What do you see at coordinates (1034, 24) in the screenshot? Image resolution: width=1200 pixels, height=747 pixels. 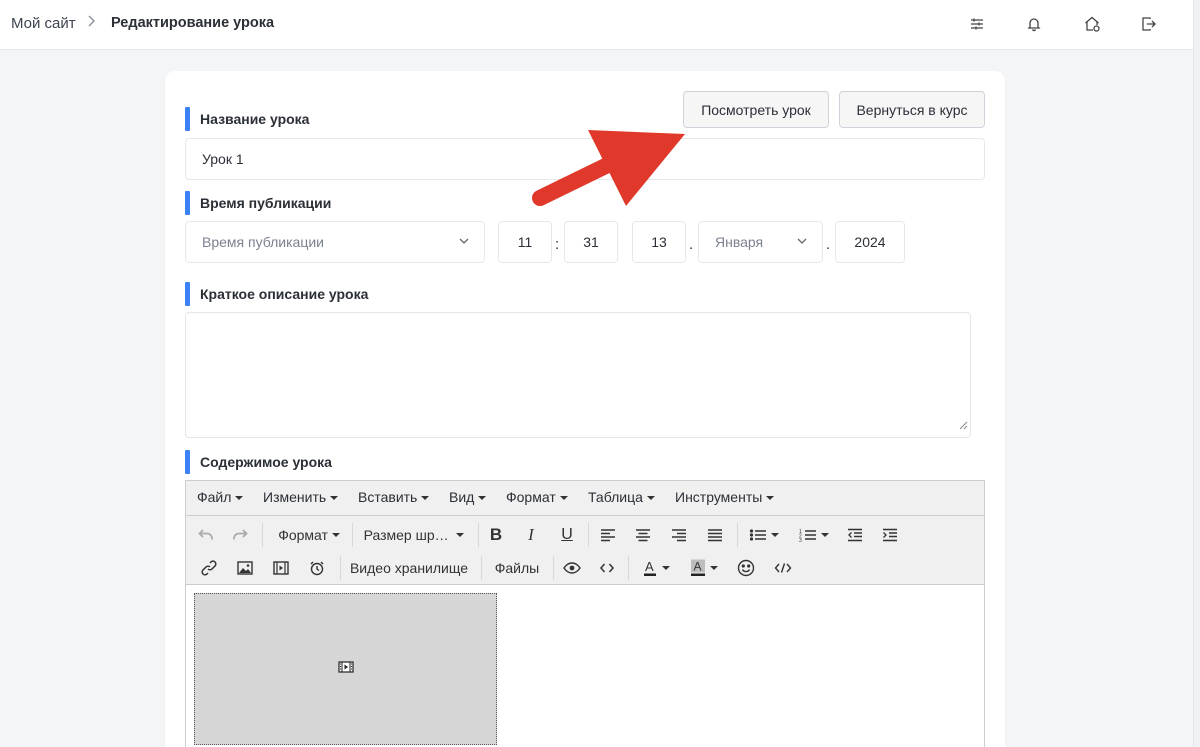 I see `bell-icon` at bounding box center [1034, 24].